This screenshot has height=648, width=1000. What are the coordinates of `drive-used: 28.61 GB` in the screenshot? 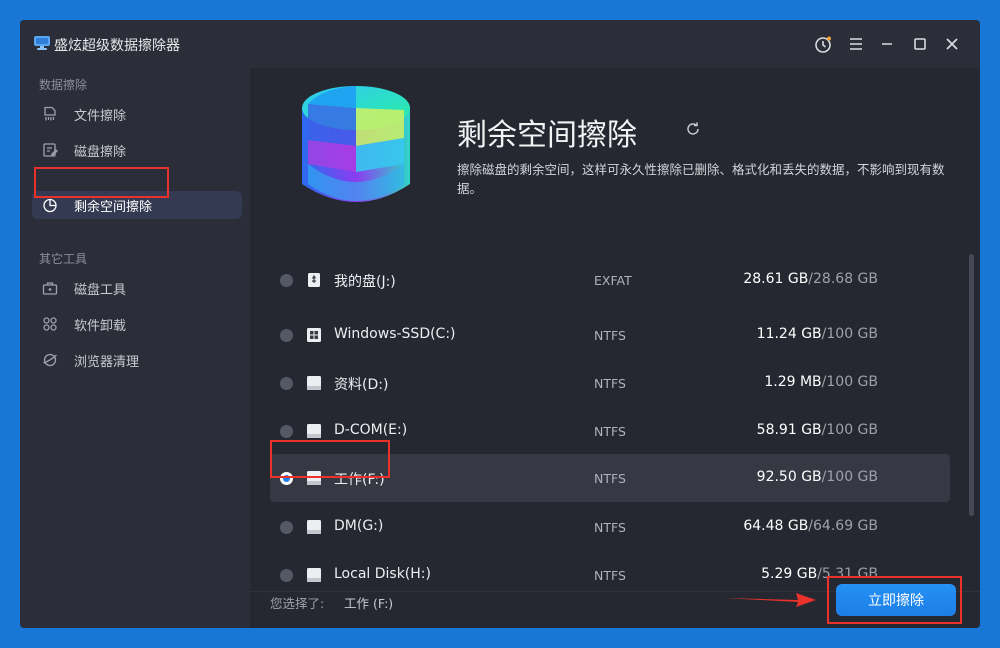 It's located at (776, 279).